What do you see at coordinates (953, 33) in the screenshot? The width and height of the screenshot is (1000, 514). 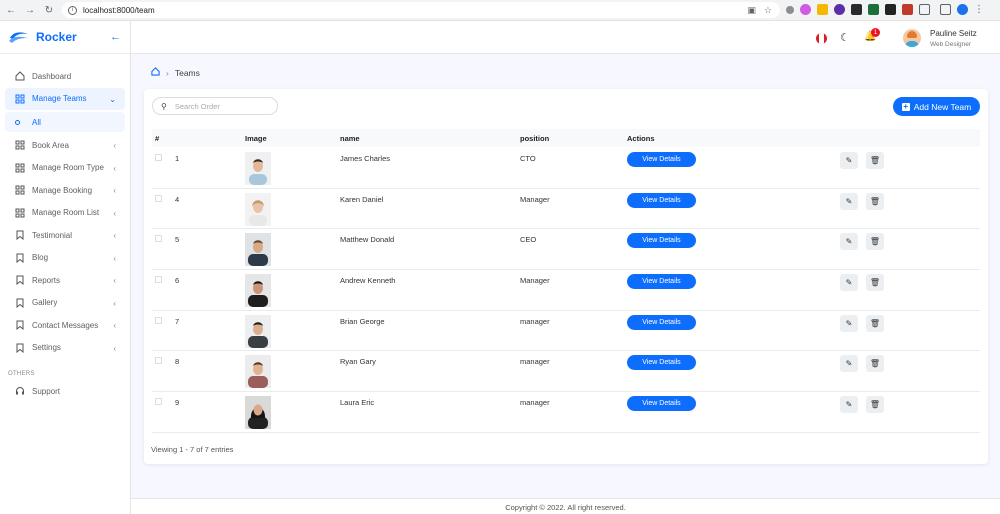 I see `user-name: Pauline Seitz` at bounding box center [953, 33].